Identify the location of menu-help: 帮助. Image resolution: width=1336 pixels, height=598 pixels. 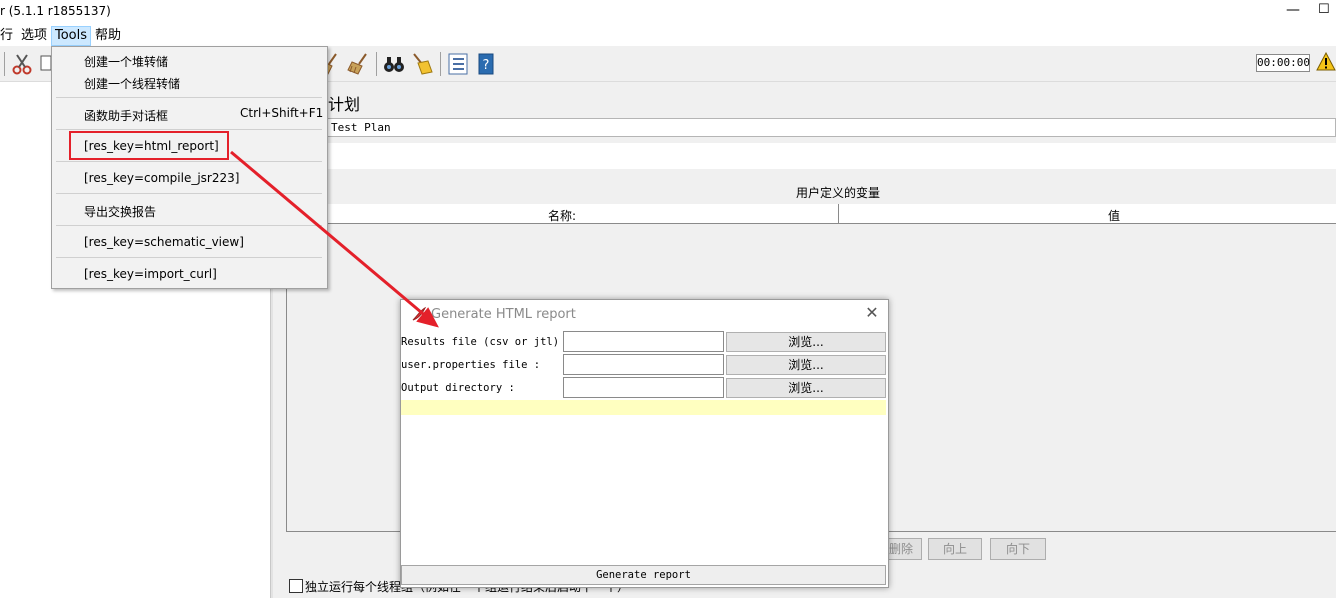
(108, 36).